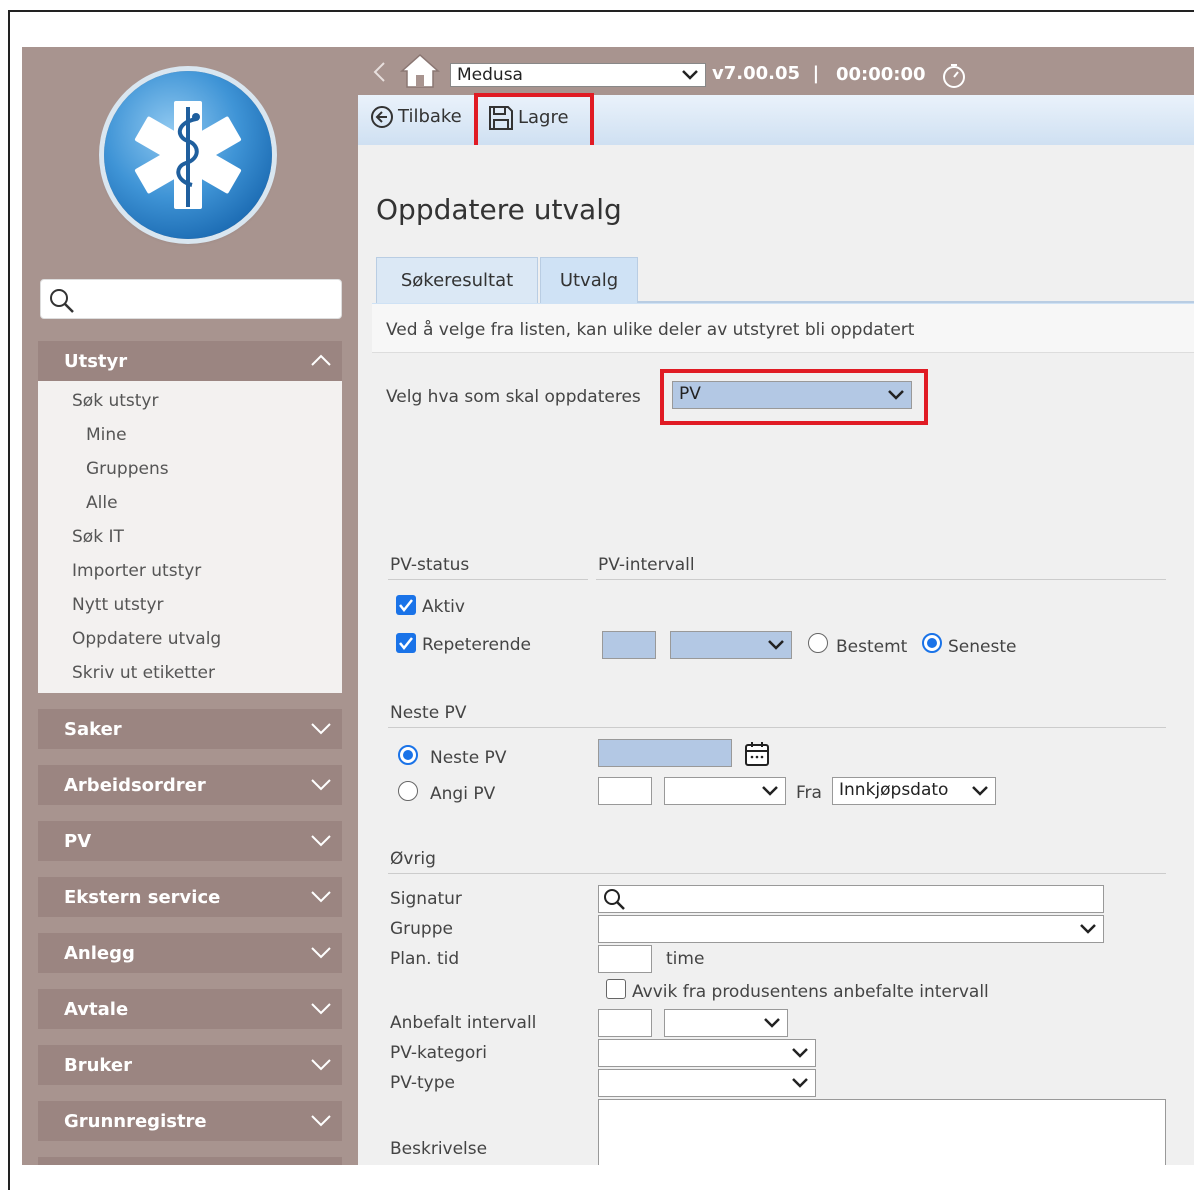 The image size is (1194, 1190). I want to click on sidebar-section-bruker: Bruker, so click(190, 1065).